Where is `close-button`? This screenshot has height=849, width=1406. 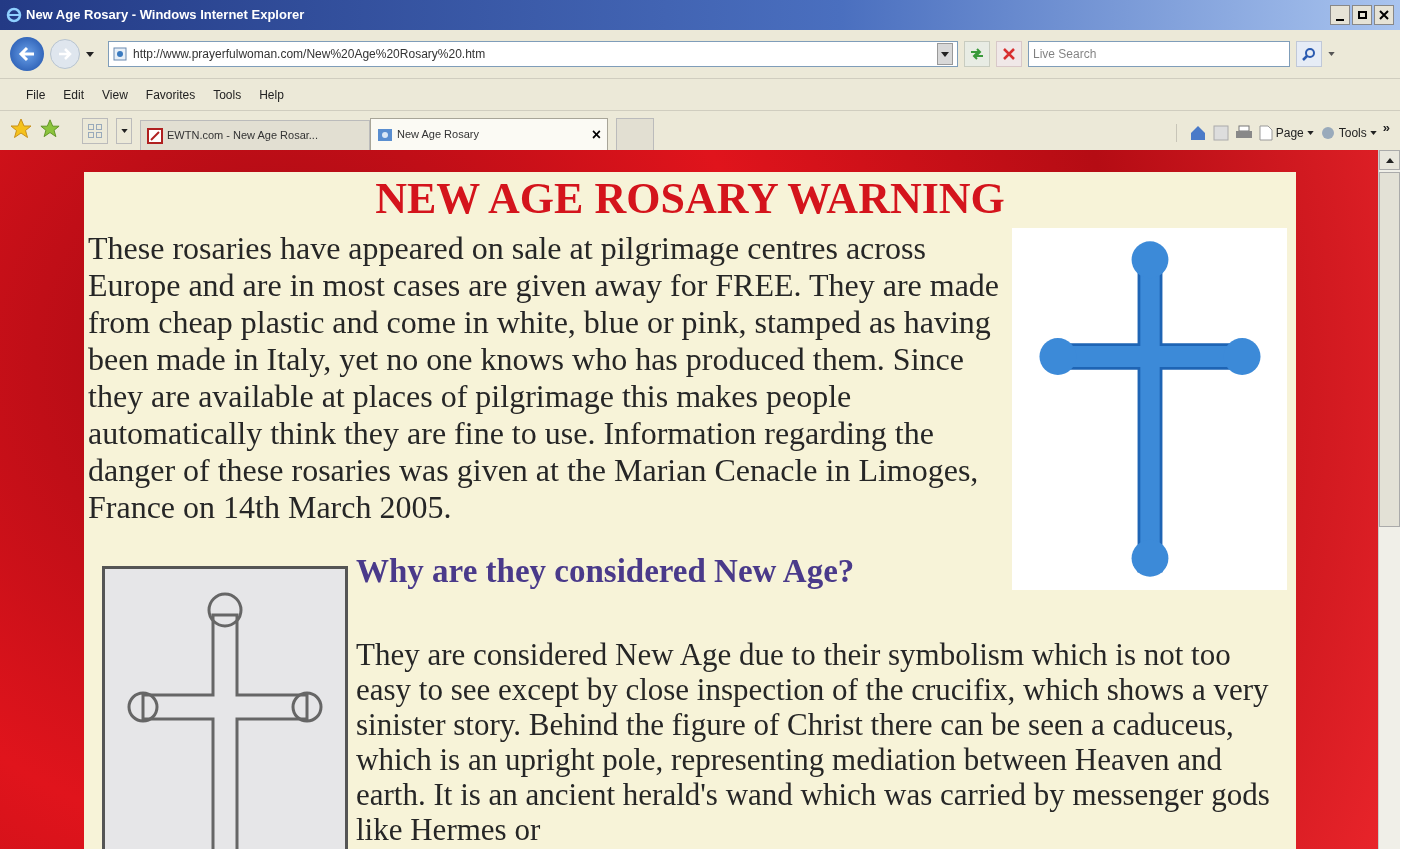
close-button is located at coordinates (1384, 15).